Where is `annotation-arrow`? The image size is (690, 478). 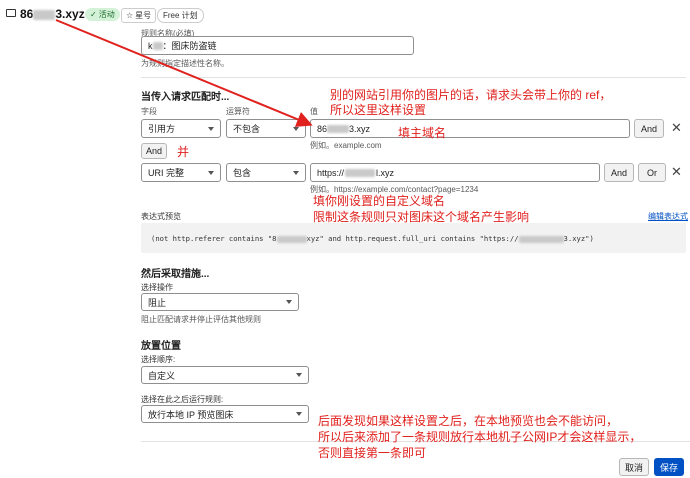 annotation-arrow is located at coordinates (184, 73).